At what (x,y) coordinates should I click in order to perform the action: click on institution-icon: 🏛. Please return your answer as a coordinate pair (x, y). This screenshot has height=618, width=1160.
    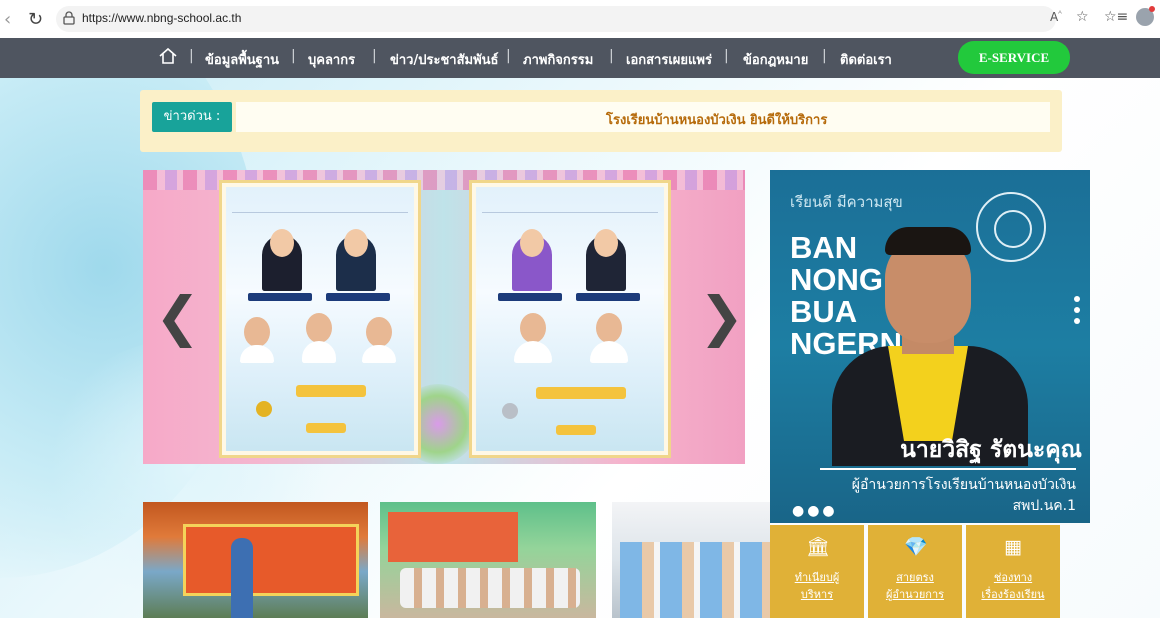
    Looking at the image, I should click on (818, 547).